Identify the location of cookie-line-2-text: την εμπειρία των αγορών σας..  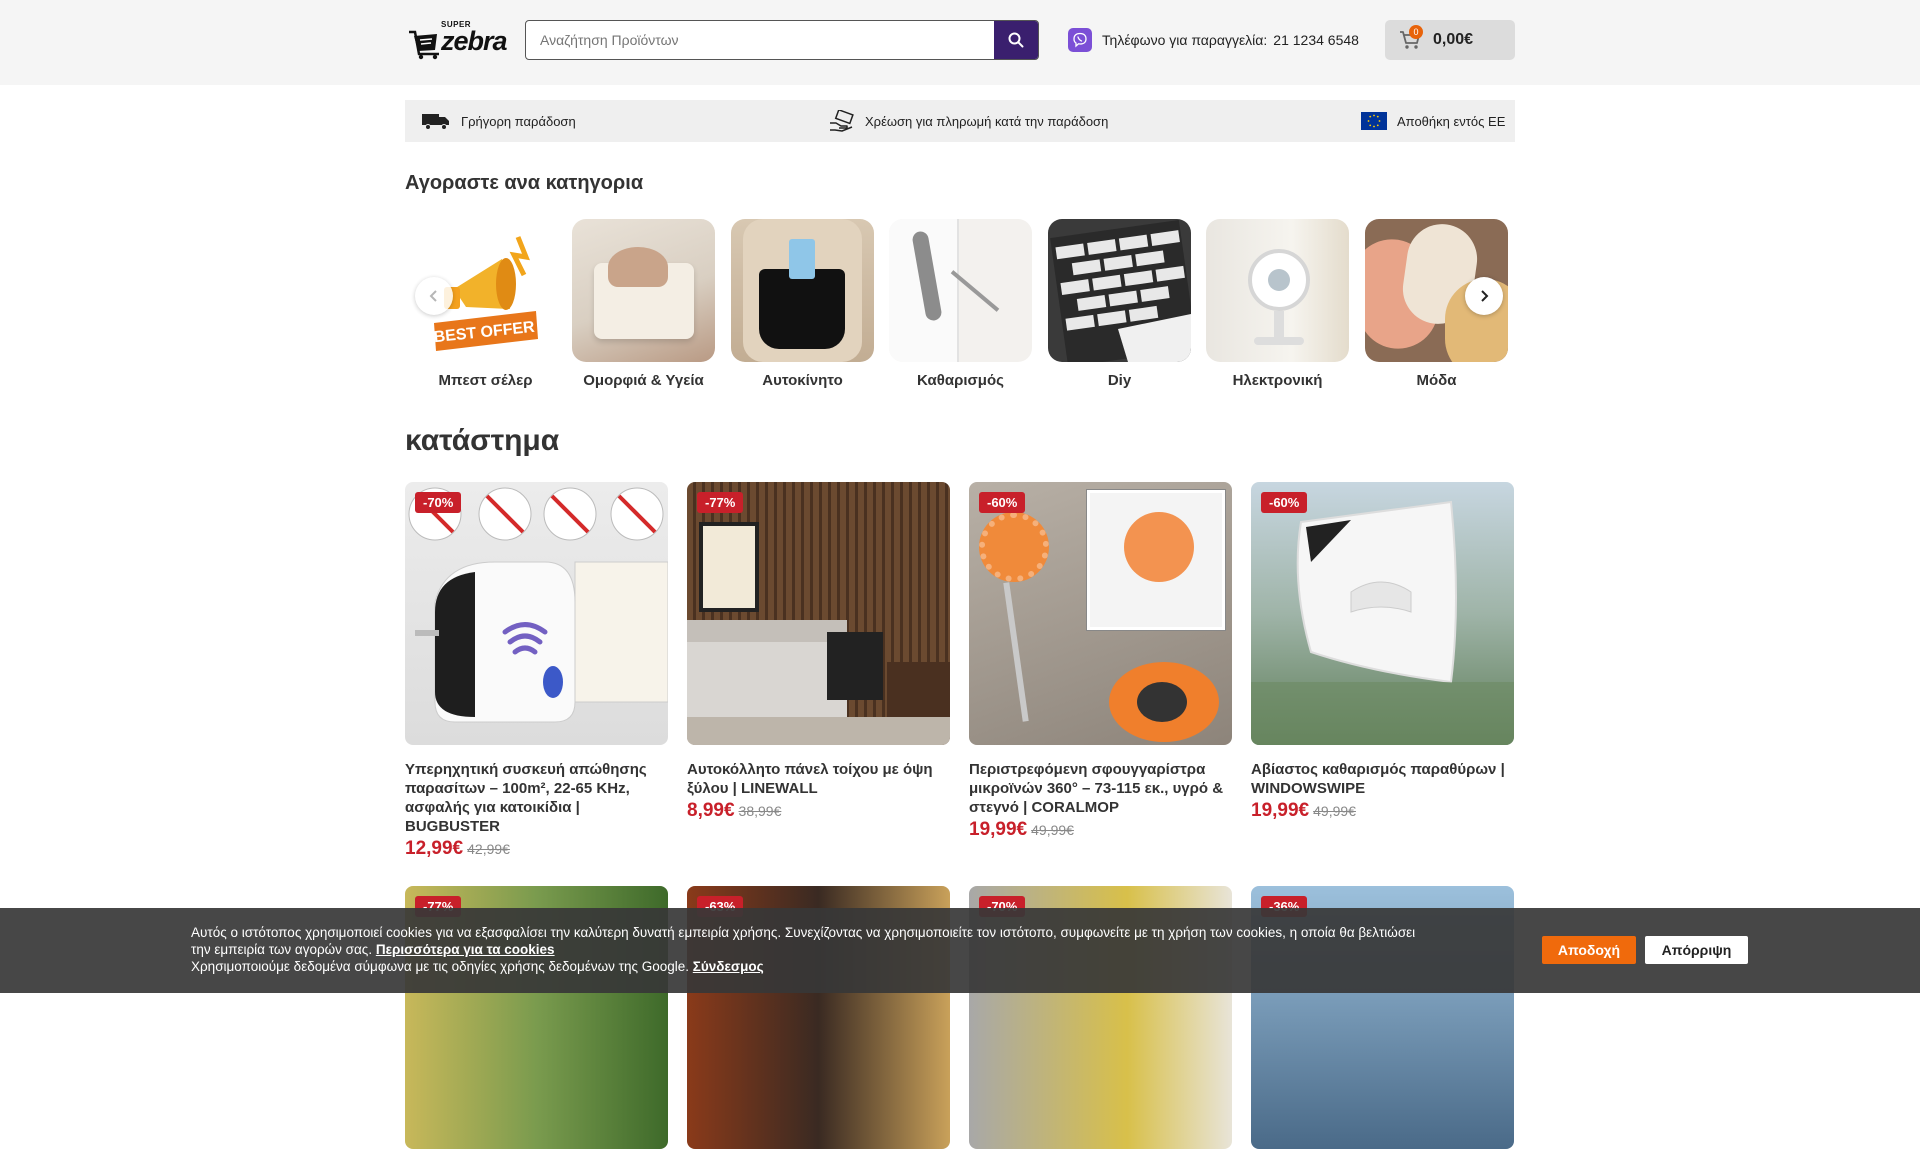
(282, 949).